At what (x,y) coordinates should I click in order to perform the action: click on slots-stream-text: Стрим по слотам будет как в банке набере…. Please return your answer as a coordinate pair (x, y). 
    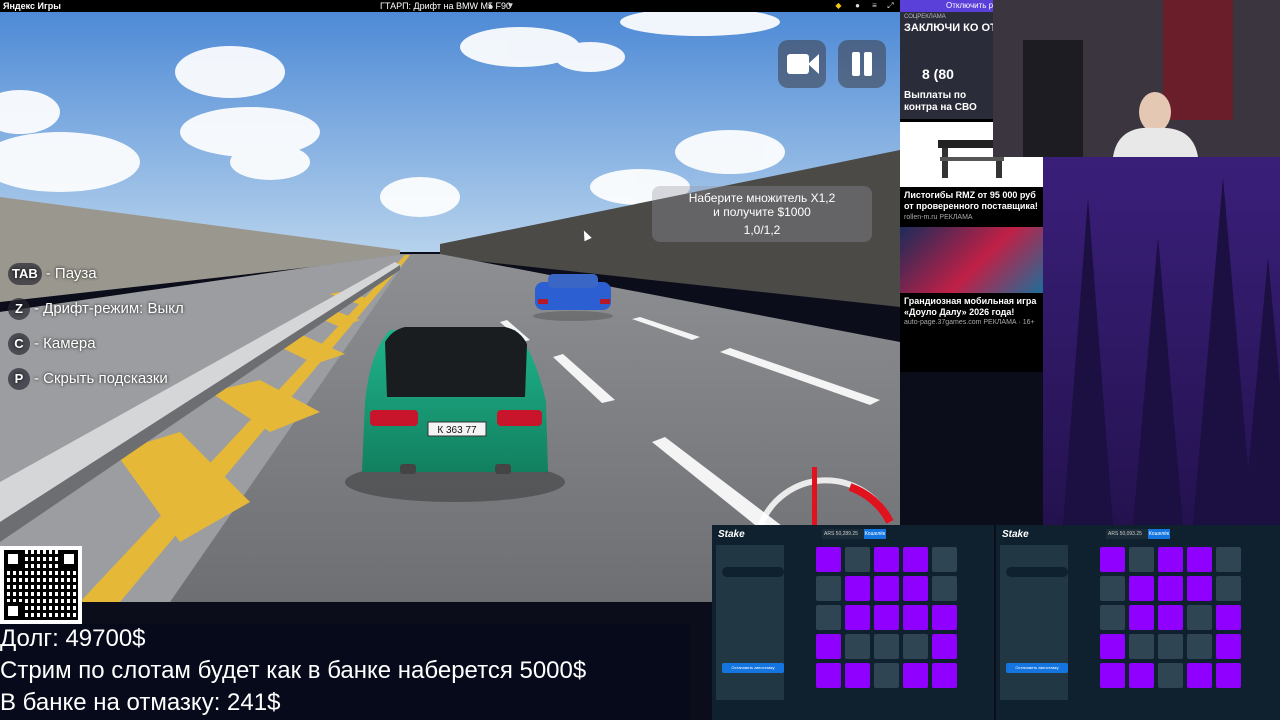
    Looking at the image, I should click on (293, 670).